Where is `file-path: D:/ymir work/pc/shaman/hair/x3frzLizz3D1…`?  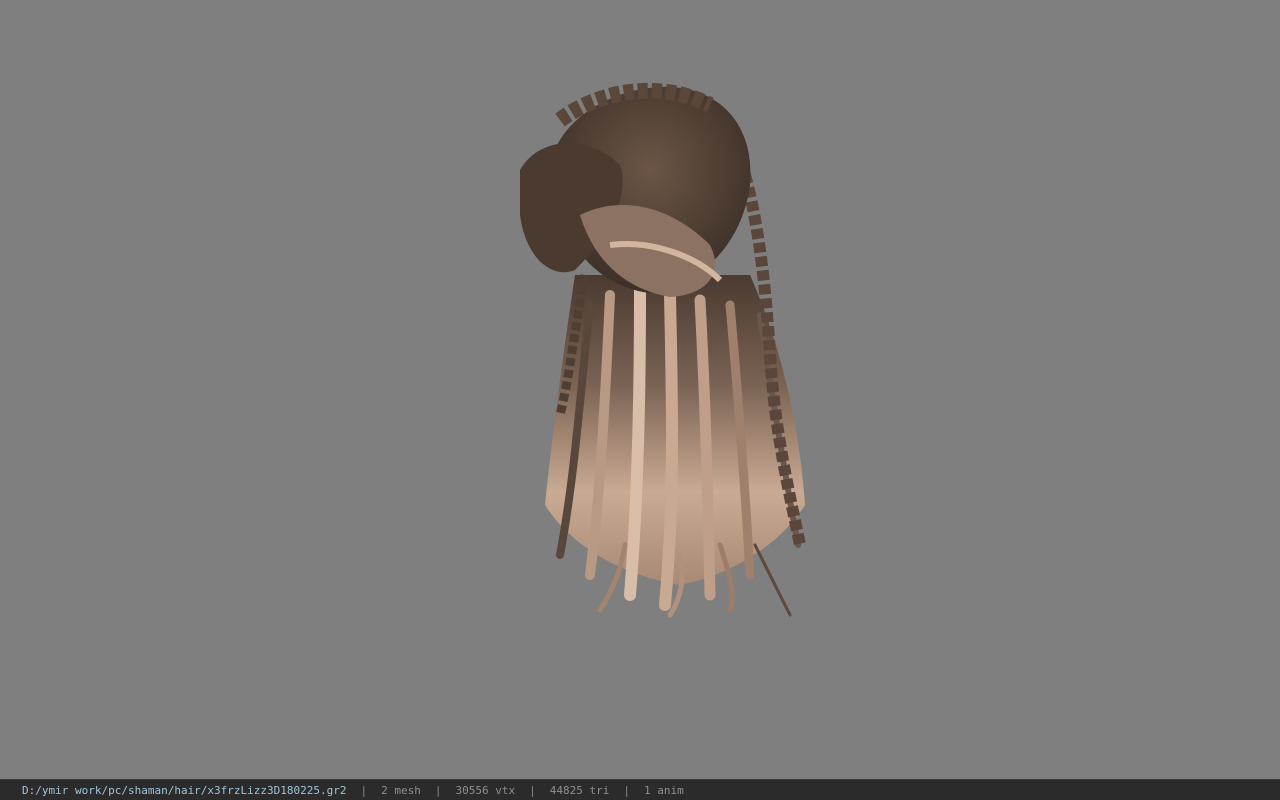
file-path: D:/ymir work/pc/shaman/hair/x3frzLizz3D1… is located at coordinates (184, 790).